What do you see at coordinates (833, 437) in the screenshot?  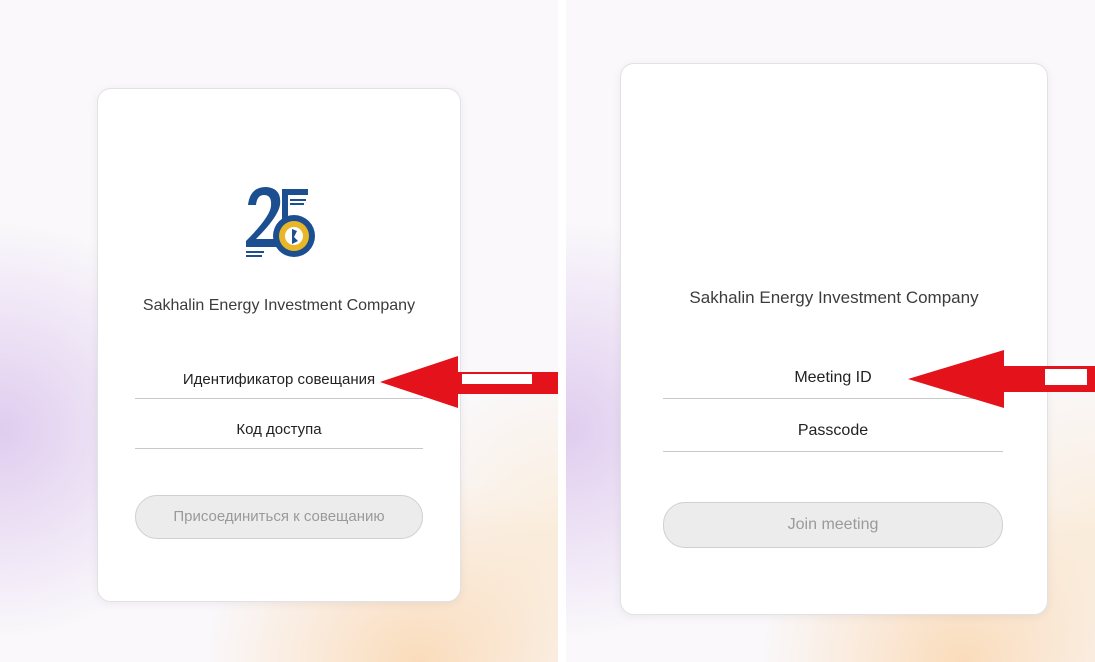 I see `passcode-input: Passcode` at bounding box center [833, 437].